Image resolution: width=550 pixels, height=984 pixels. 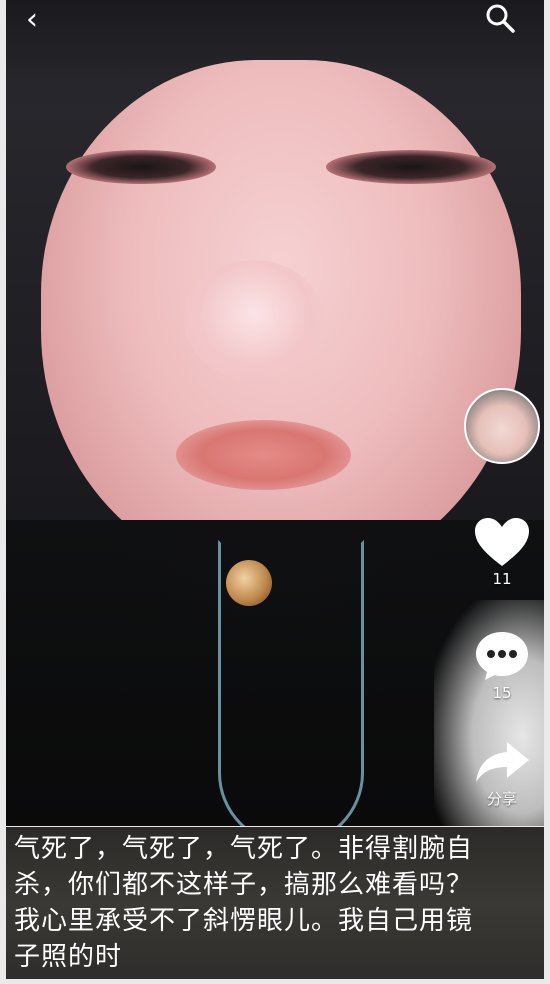 I want to click on search-button, so click(x=500, y=18).